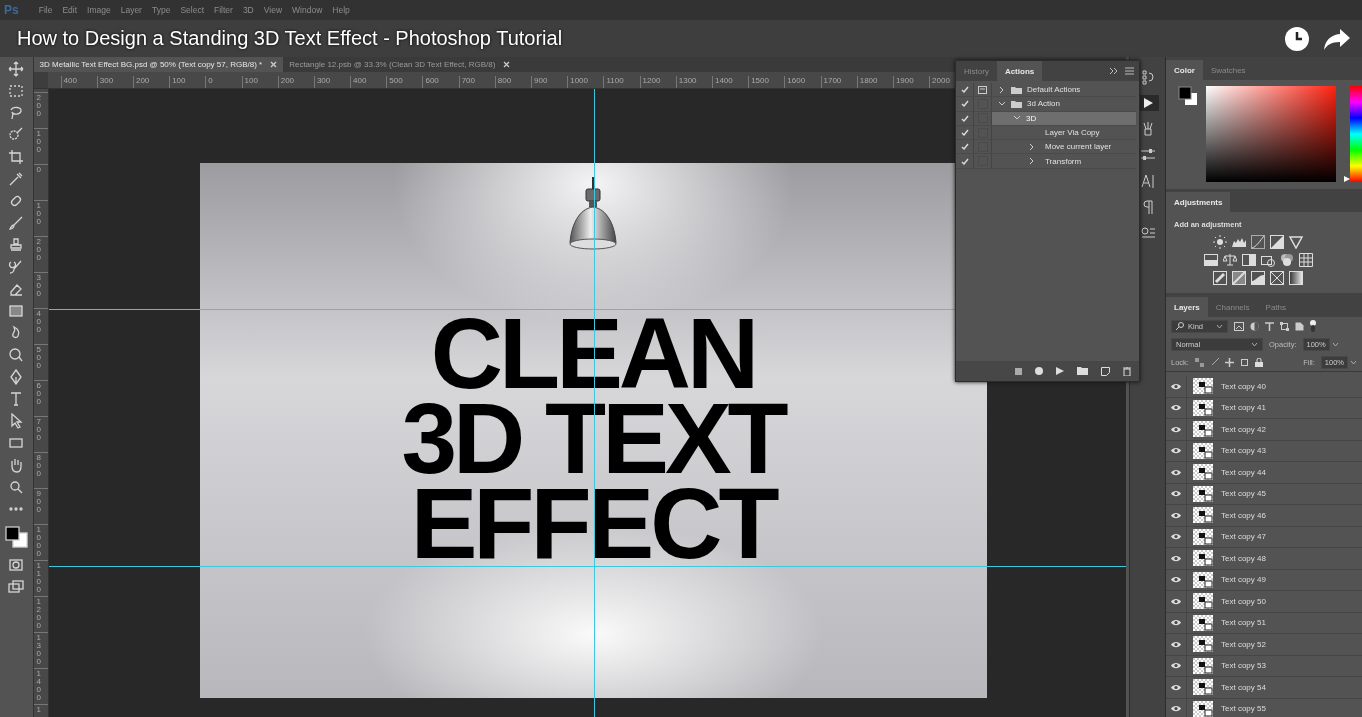 This screenshot has height=717, width=1362. I want to click on lock-brush-icon, so click(1214, 362).